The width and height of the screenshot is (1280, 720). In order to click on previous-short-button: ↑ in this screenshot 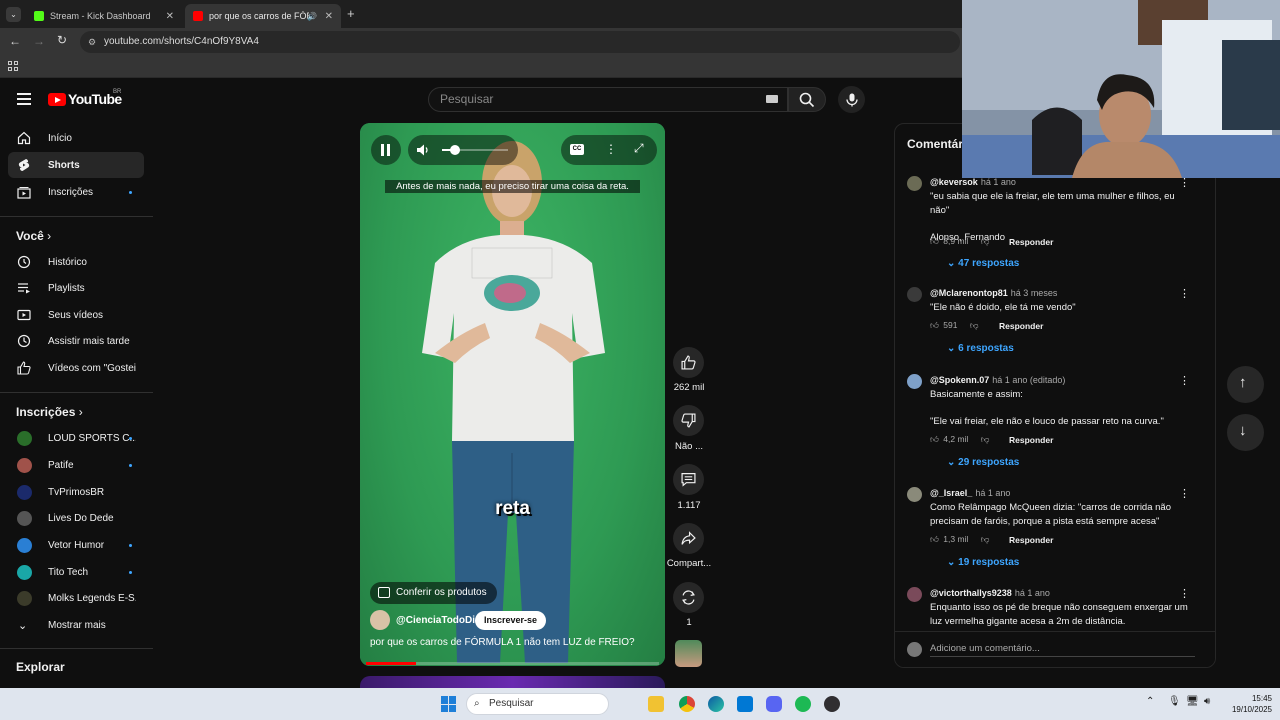, I will do `click(1245, 384)`.